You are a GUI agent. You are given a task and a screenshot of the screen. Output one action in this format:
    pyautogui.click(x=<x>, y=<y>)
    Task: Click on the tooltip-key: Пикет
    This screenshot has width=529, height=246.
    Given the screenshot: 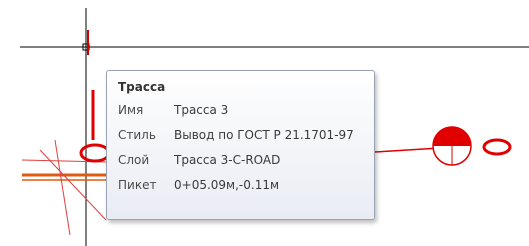 What is the action you would take?
    pyautogui.click(x=137, y=185)
    